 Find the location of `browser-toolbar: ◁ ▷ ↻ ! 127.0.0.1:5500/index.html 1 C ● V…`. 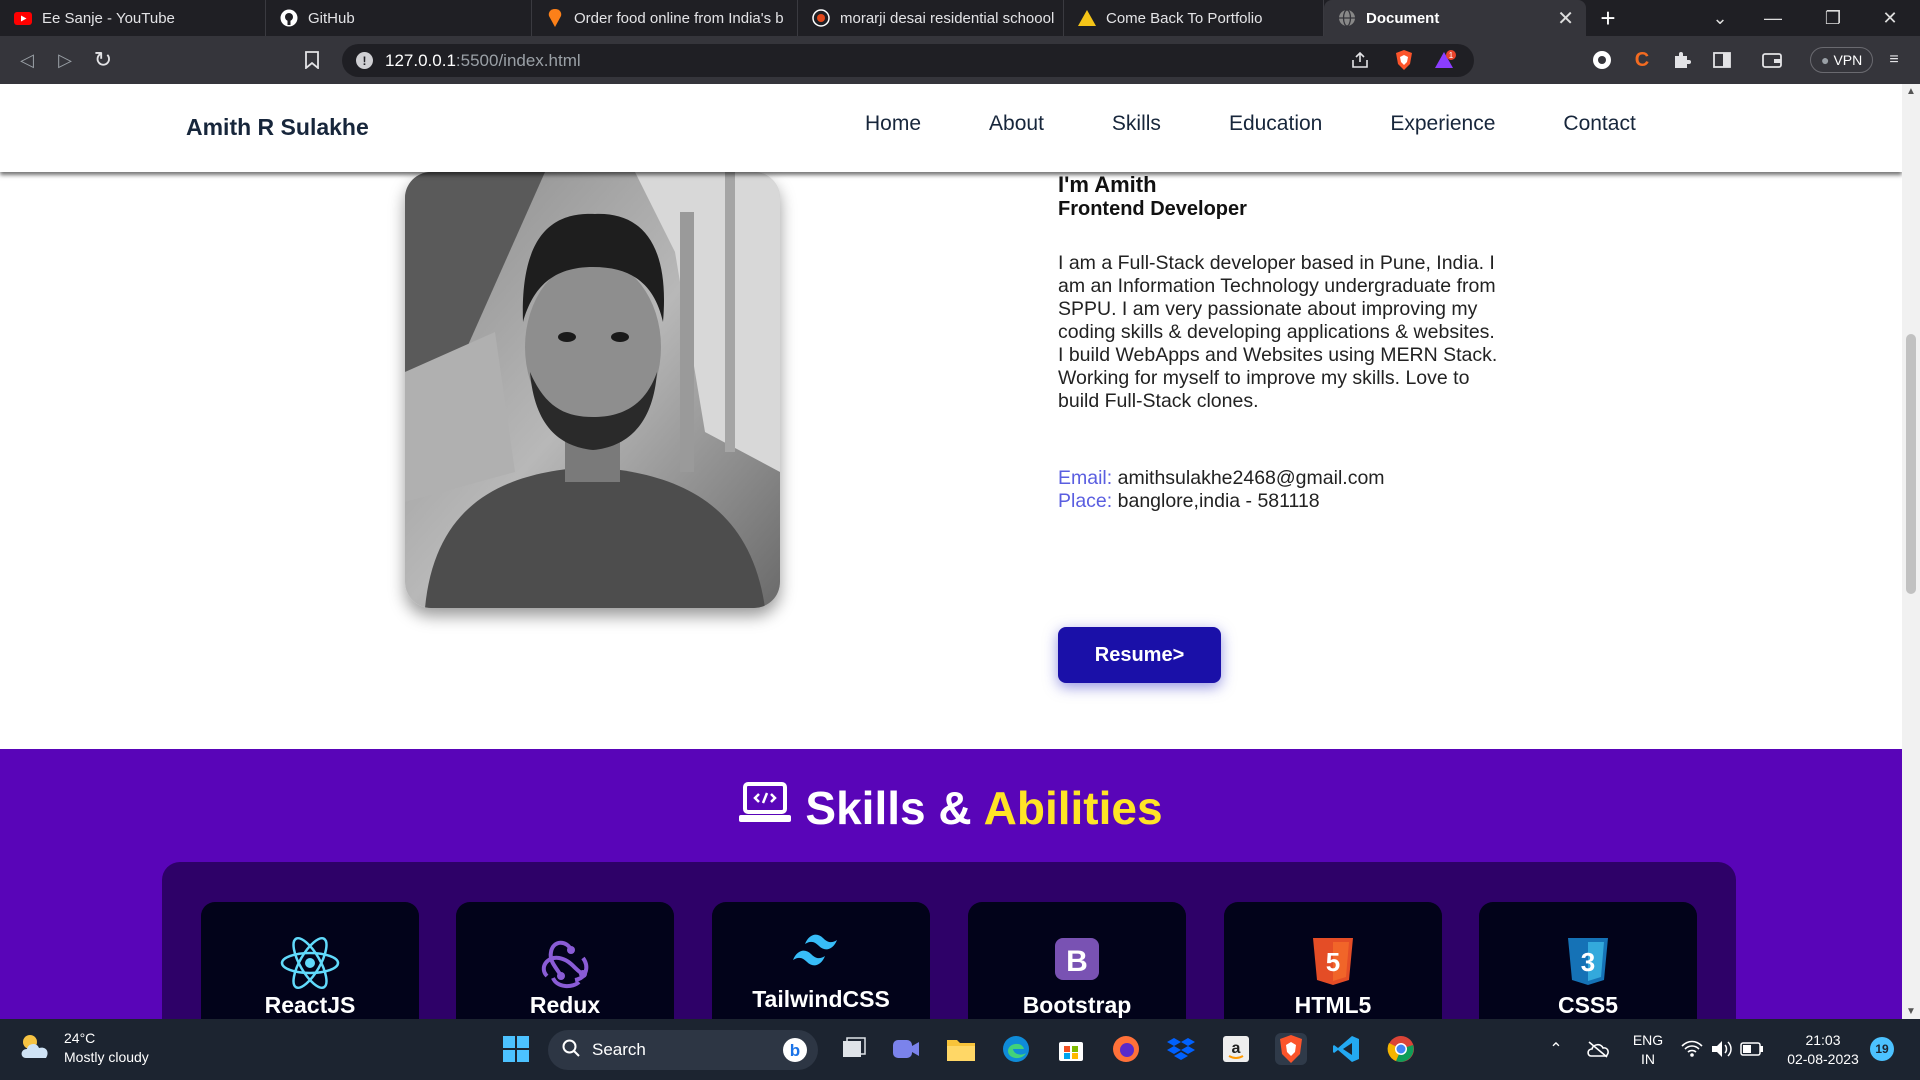

browser-toolbar: ◁ ▷ ↻ ! 127.0.0.1:5500/index.html 1 C ● V… is located at coordinates (960, 60).